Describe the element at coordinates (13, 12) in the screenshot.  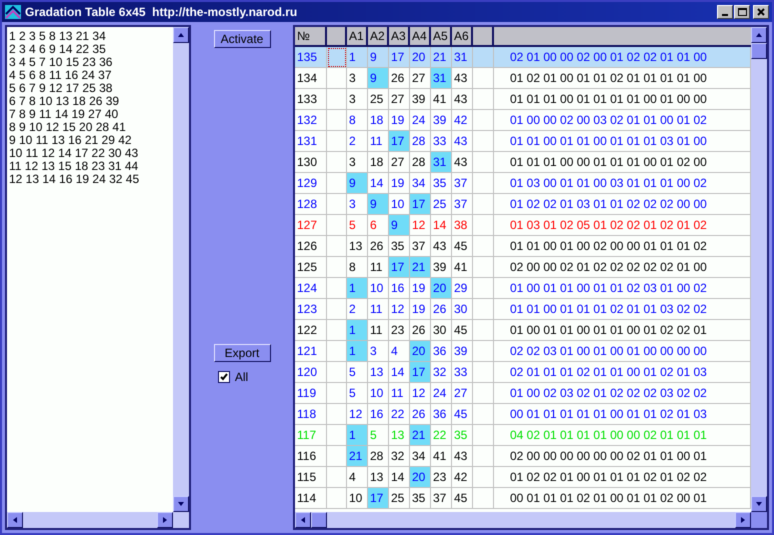
I see `app-icon` at that location.